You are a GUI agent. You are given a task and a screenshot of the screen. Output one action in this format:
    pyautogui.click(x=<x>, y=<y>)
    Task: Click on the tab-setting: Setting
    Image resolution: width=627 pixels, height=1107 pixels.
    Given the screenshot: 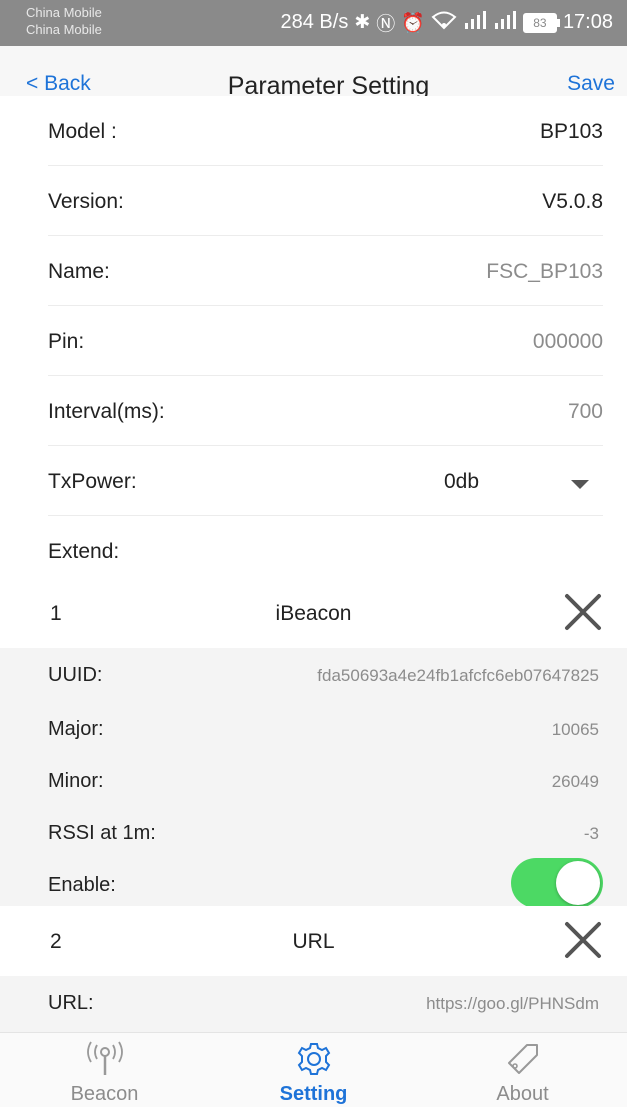 What is the action you would take?
    pyautogui.click(x=313, y=1070)
    